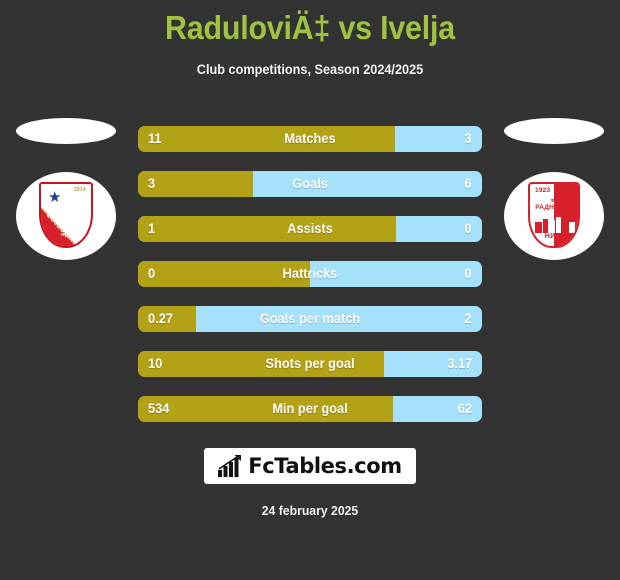 The width and height of the screenshot is (620, 580). I want to click on away-crest-prefix: ФК, so click(554, 200).